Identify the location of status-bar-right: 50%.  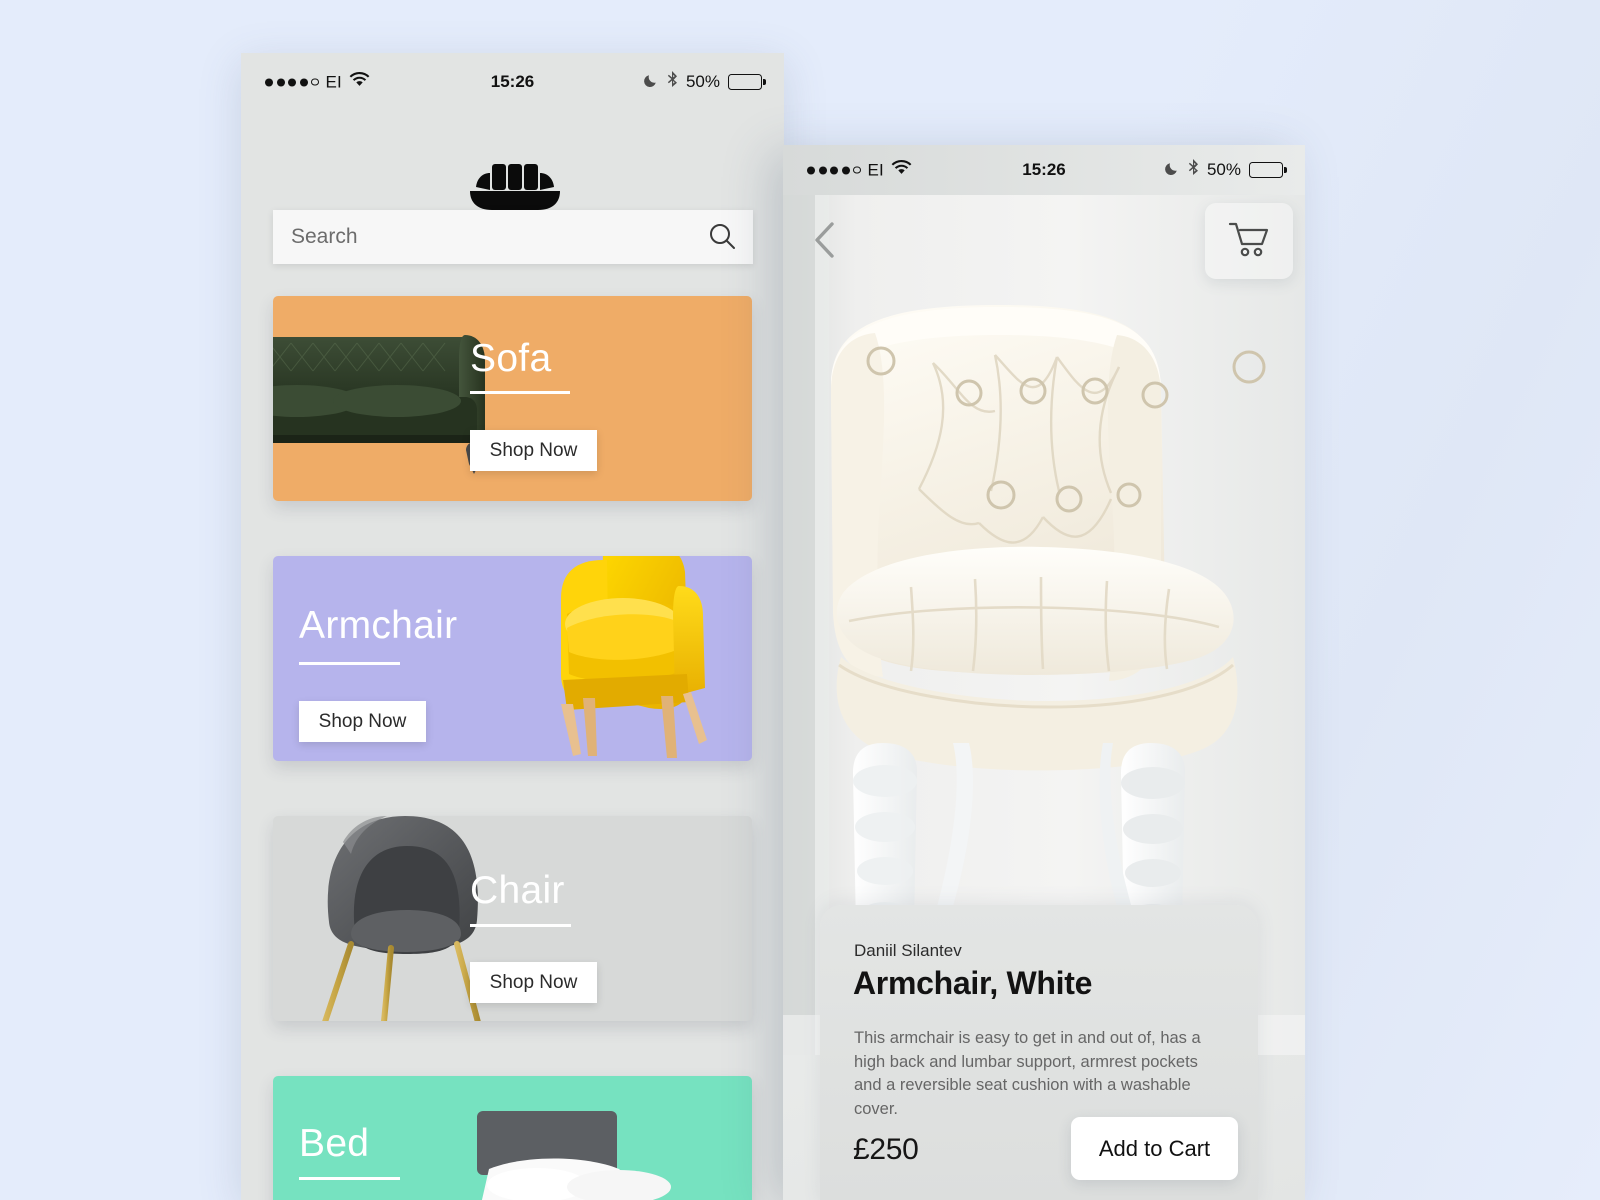
(702, 82).